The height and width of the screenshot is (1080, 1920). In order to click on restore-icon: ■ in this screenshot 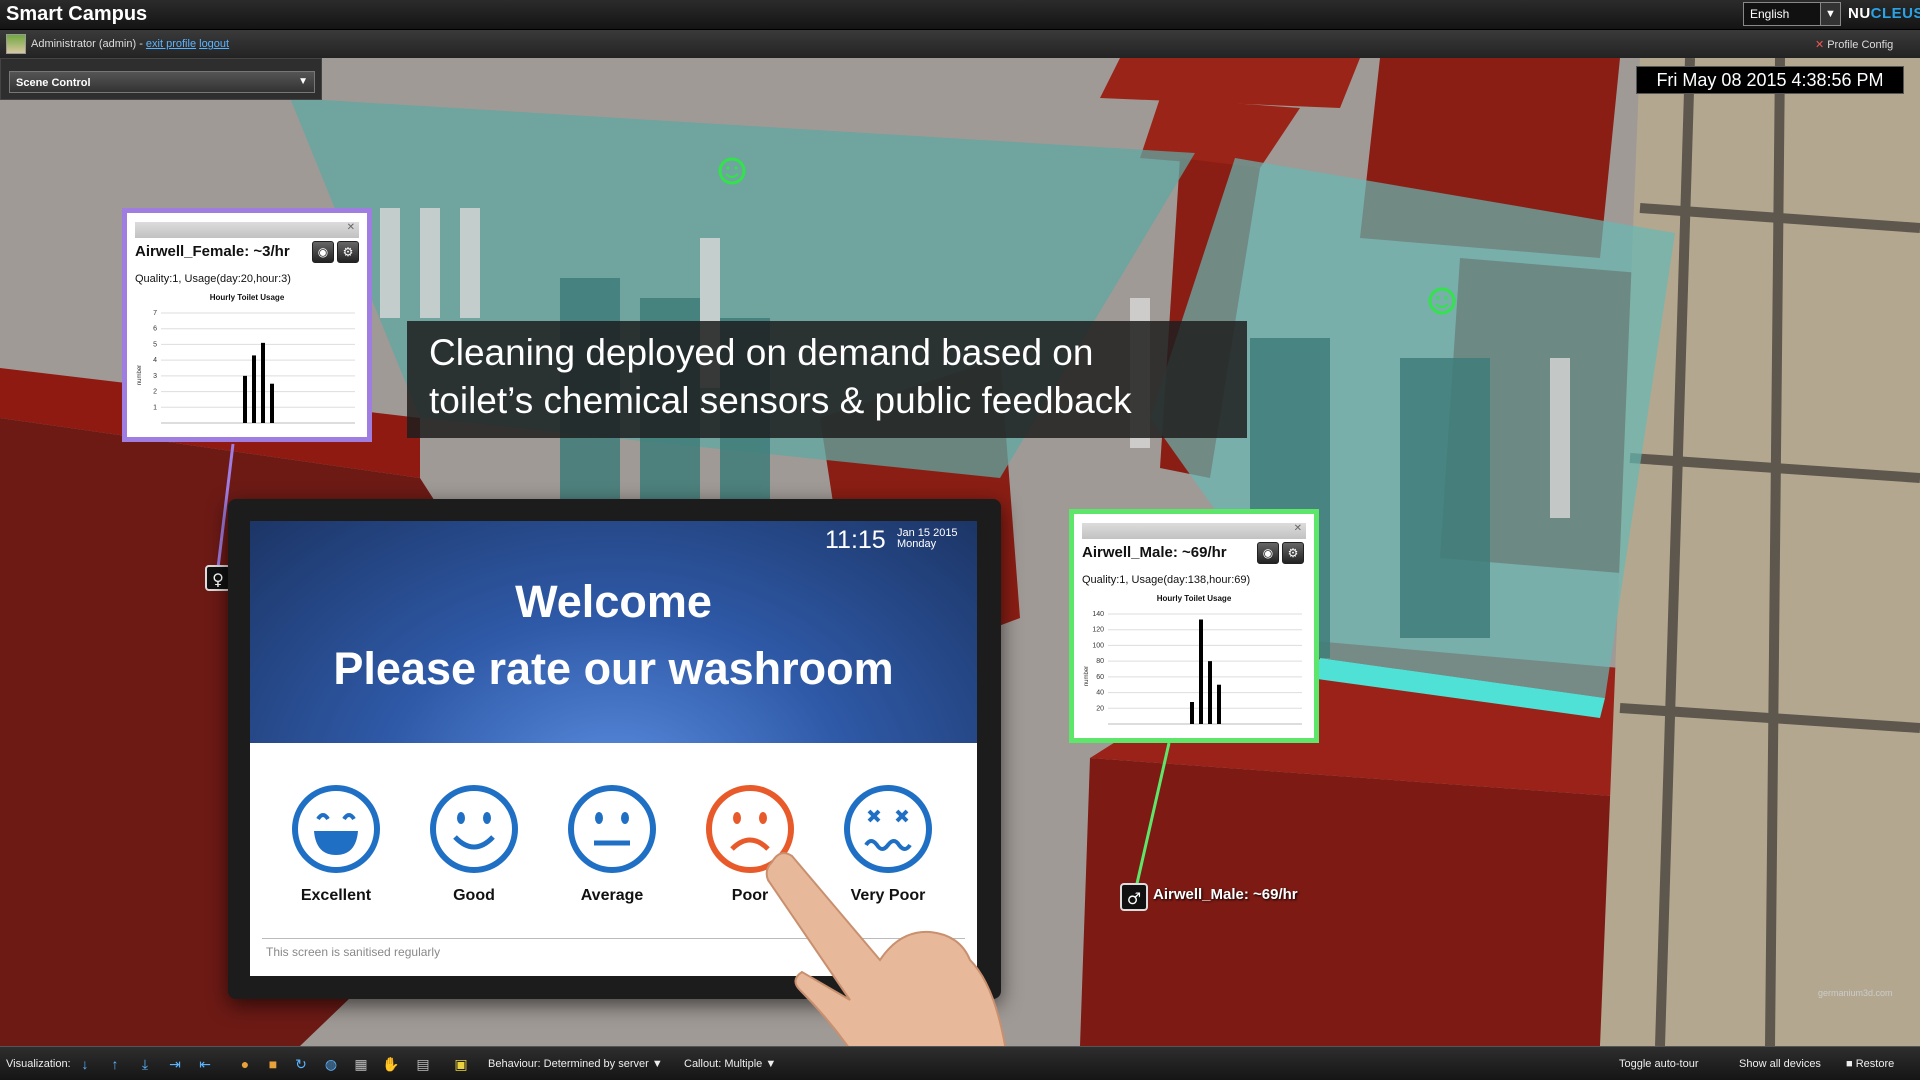, I will do `click(1849, 1064)`.